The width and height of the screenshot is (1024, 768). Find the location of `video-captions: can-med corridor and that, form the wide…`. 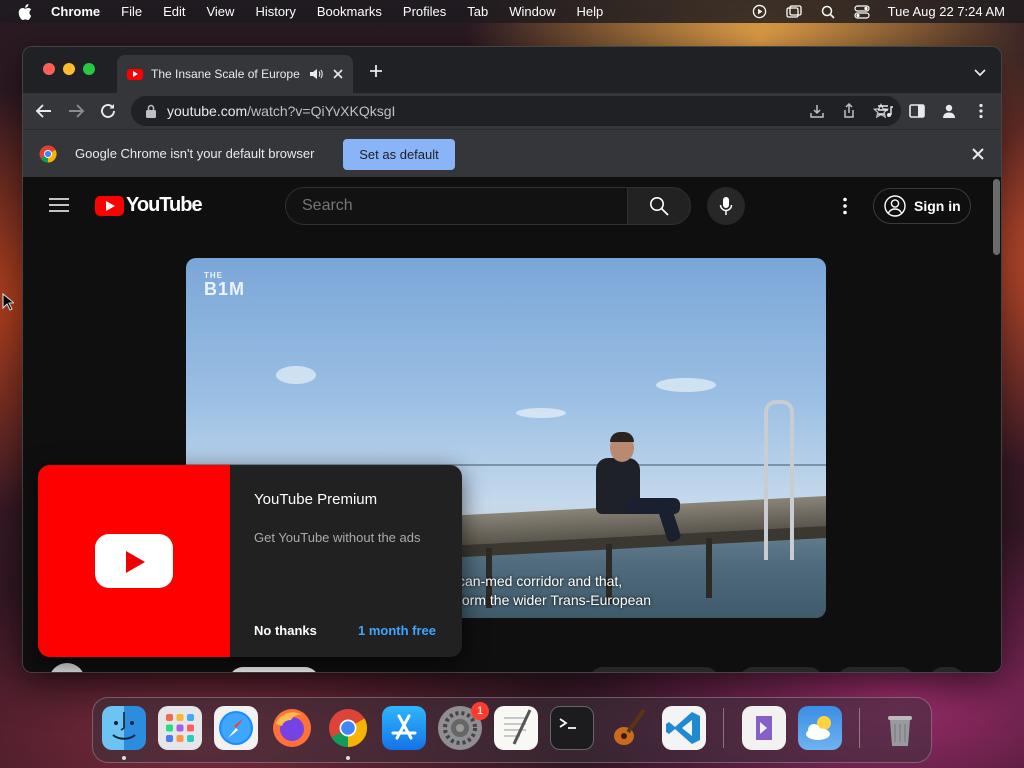

video-captions: can-med corridor and that, form the wide… is located at coordinates (554, 591).